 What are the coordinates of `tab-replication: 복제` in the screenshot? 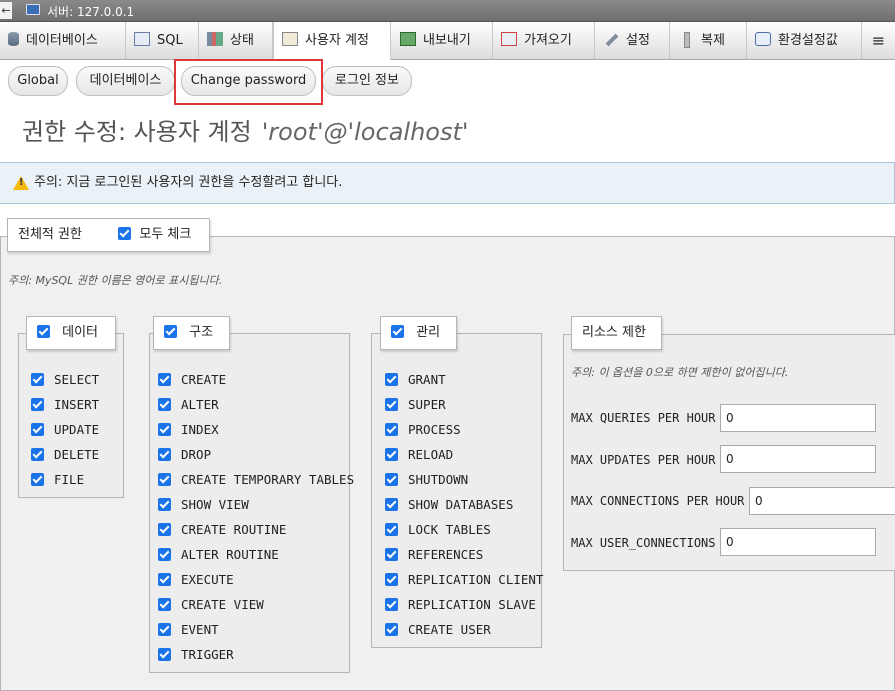 It's located at (708, 40).